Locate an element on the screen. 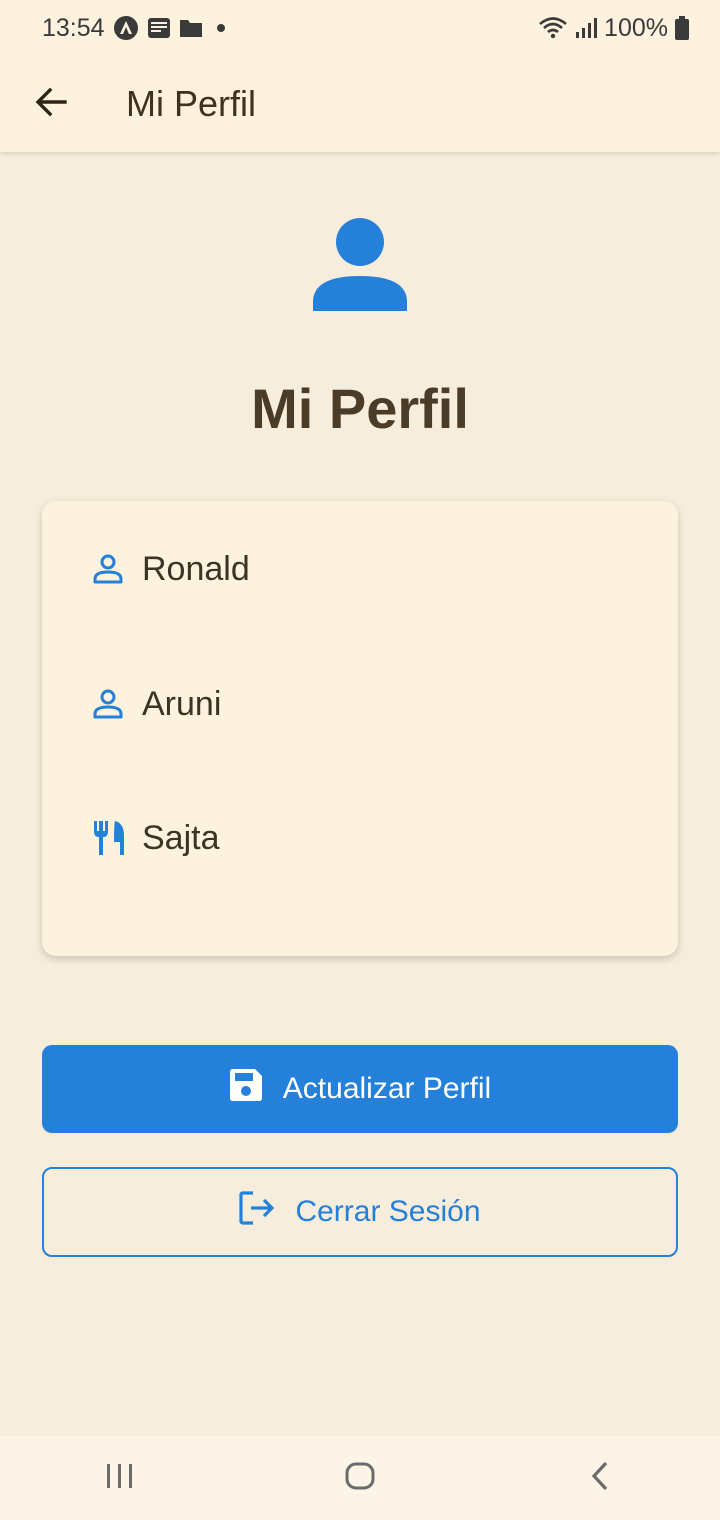 The image size is (720, 1520). logout-button: Cerrar Sesión is located at coordinates (360, 1212).